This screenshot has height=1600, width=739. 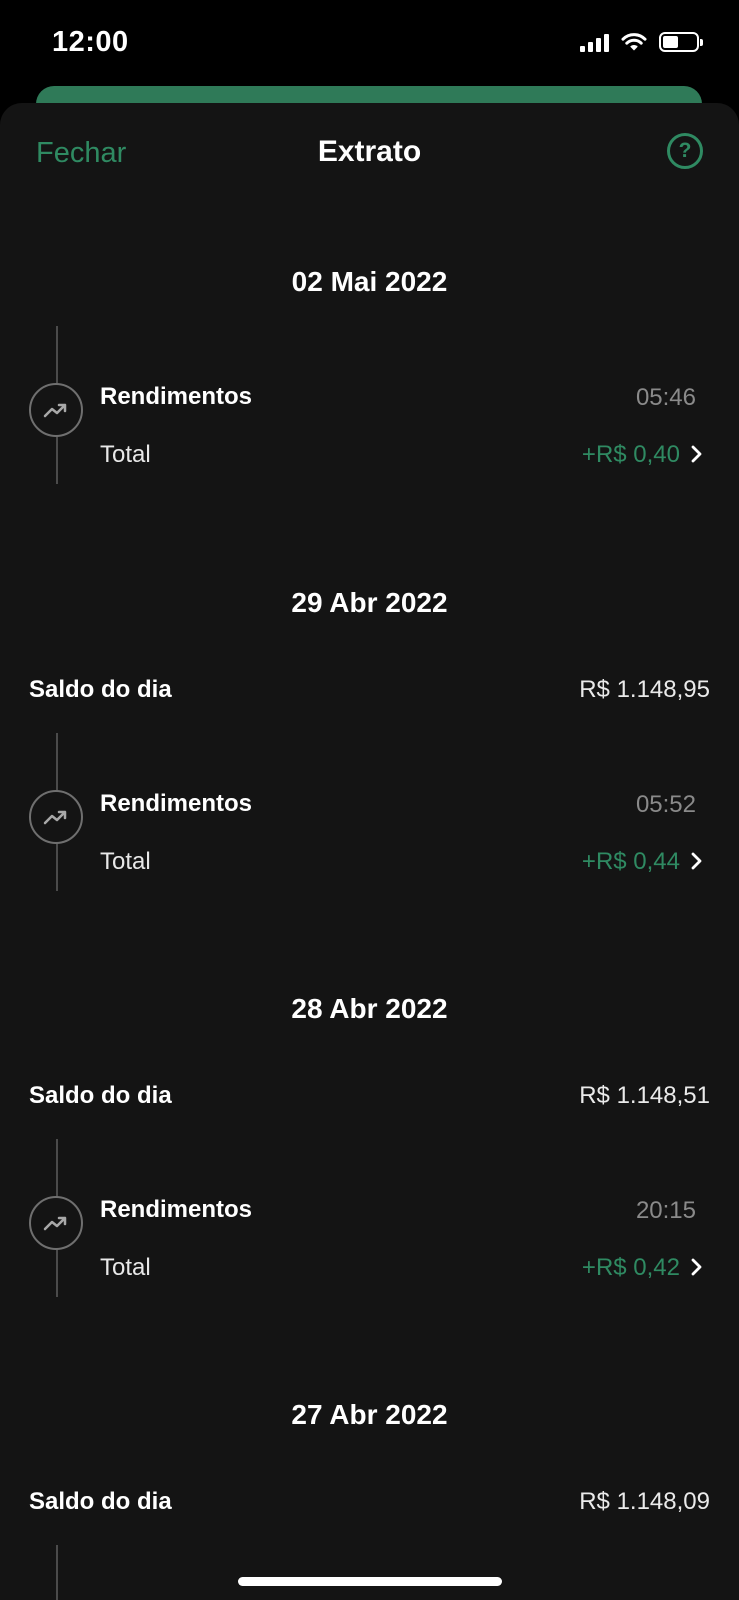 I want to click on sheet-header: Fechar Extrato ?, so click(x=369, y=153).